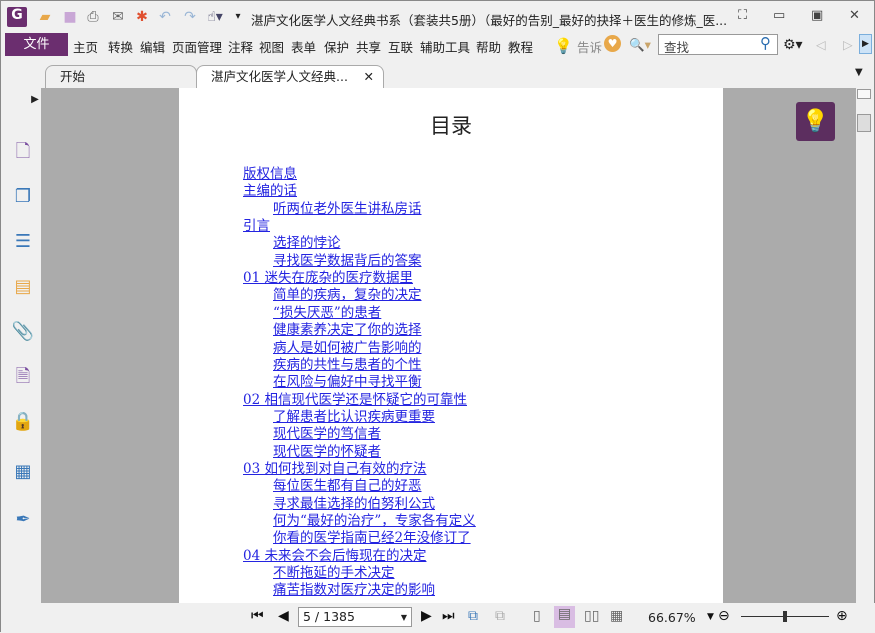 This screenshot has height=633, width=875. I want to click on zoom-level: 66.67%, so click(672, 617).